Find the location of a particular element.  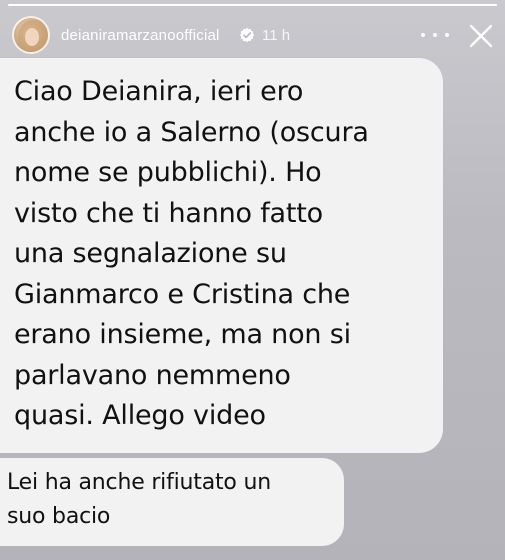

story-header: deianiramarzanoofficial 11 h is located at coordinates (252, 36).